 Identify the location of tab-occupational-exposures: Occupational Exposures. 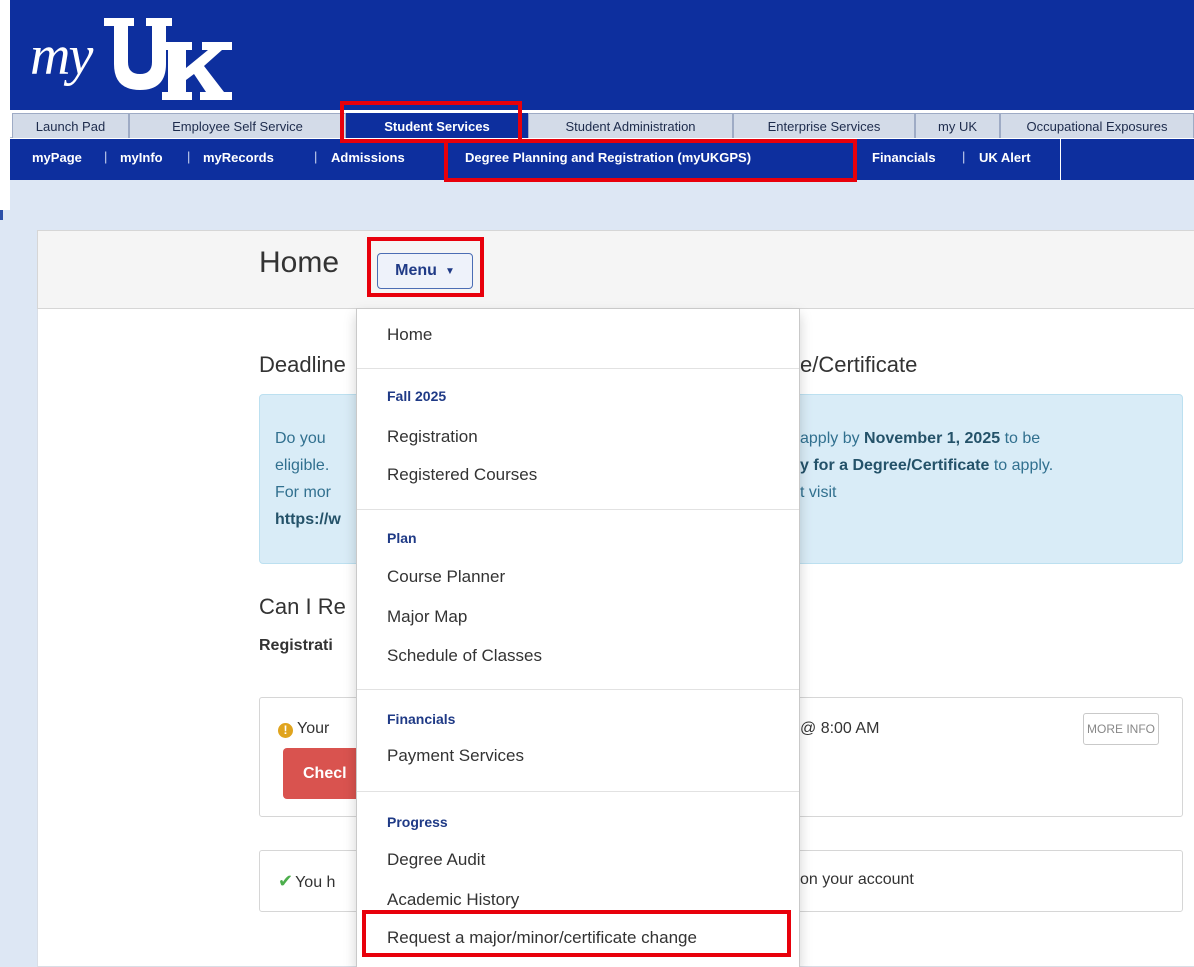
(1097, 125).